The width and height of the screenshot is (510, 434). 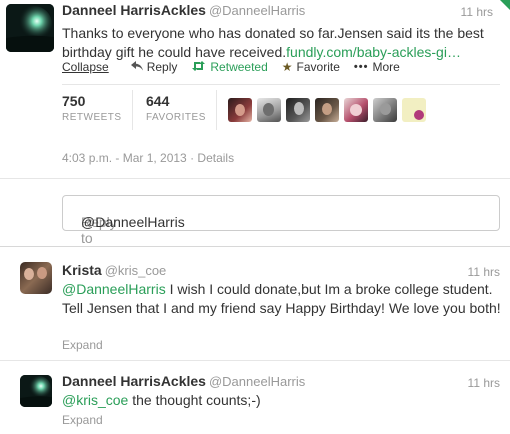 I want to click on favorite-button: ★ Favorite, so click(x=311, y=67).